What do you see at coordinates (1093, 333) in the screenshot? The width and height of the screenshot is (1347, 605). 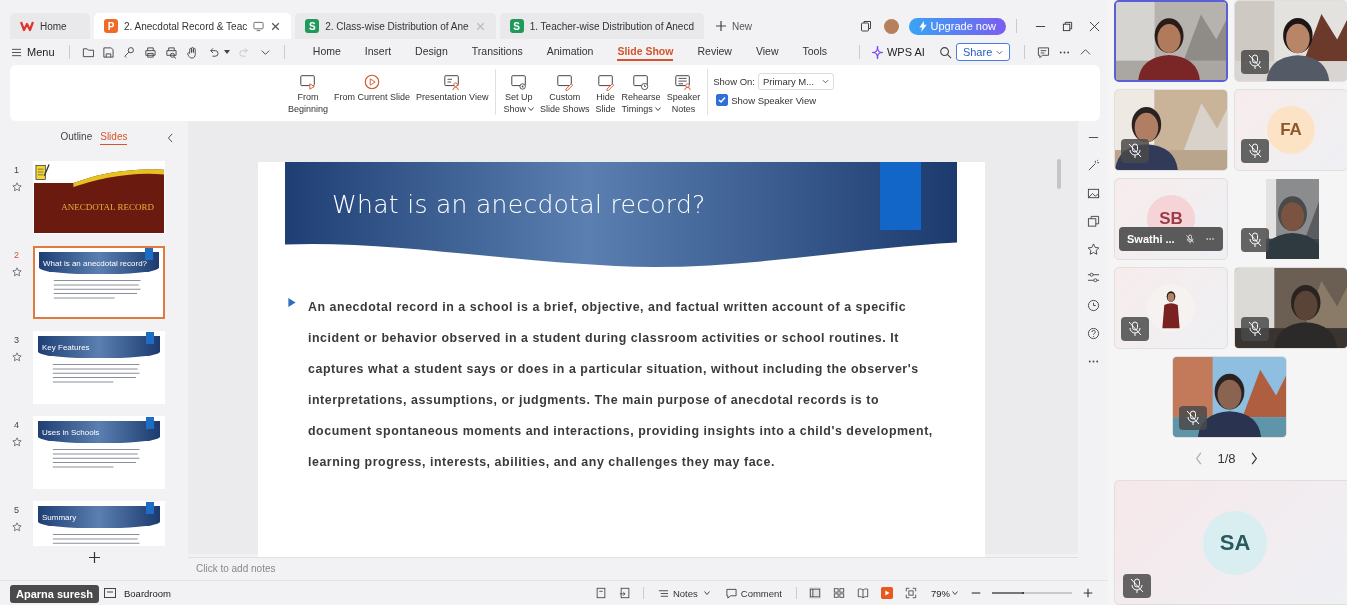 I see `help-icon` at bounding box center [1093, 333].